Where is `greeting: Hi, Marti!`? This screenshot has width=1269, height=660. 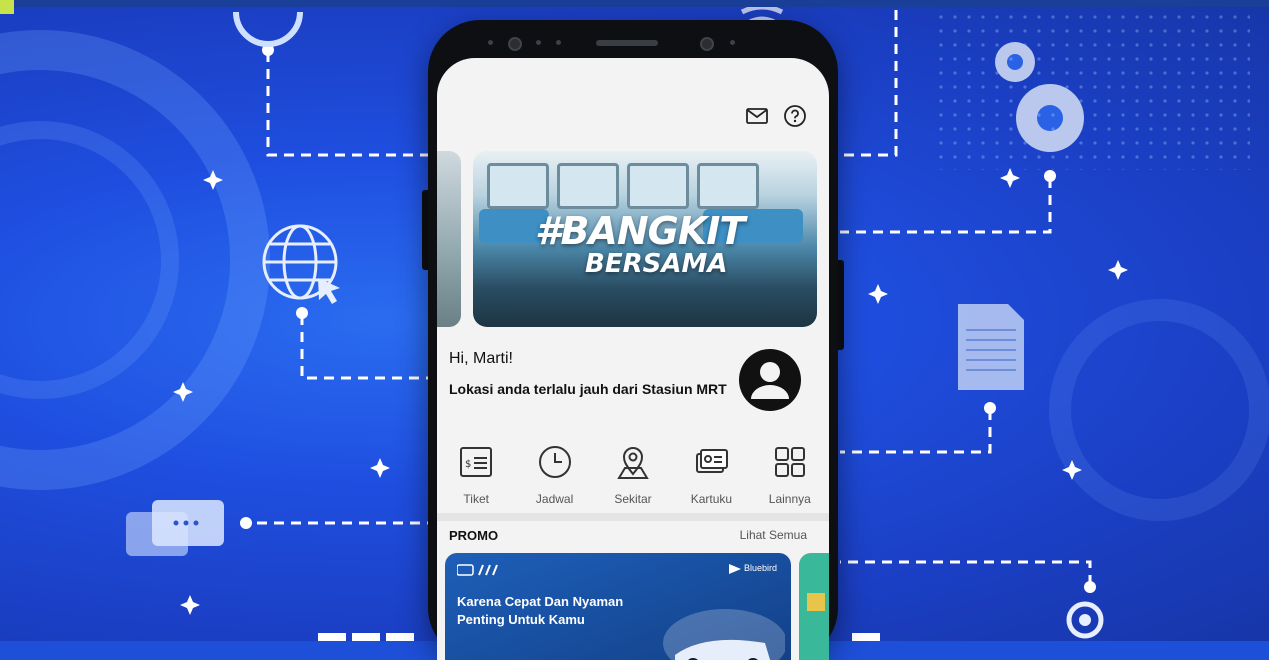
greeting: Hi, Marti! is located at coordinates (481, 358).